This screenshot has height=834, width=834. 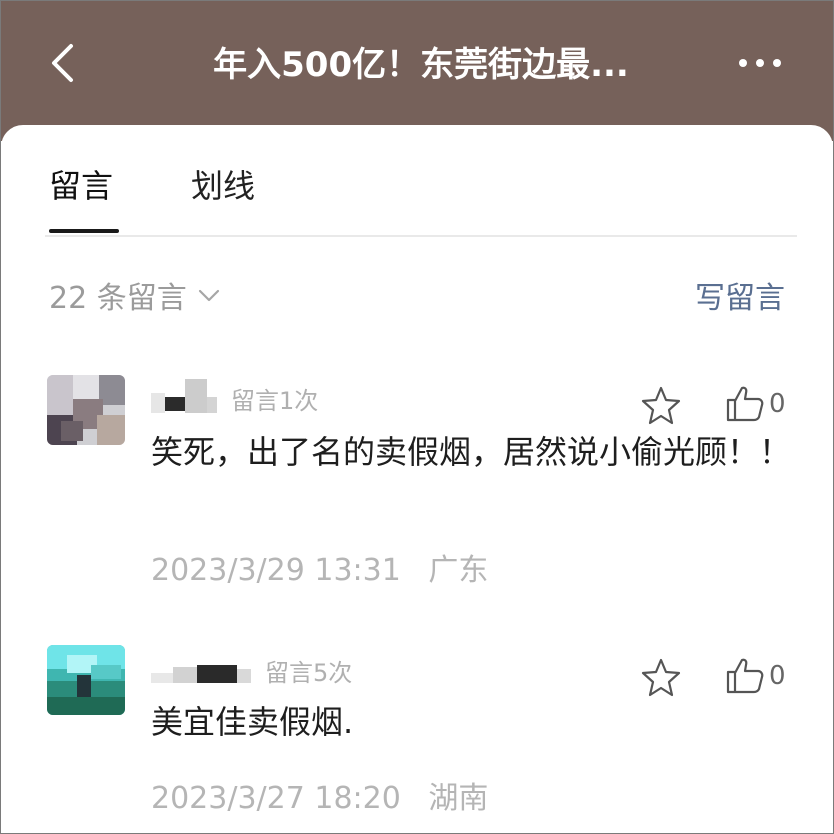 I want to click on back-button, so click(x=63, y=63).